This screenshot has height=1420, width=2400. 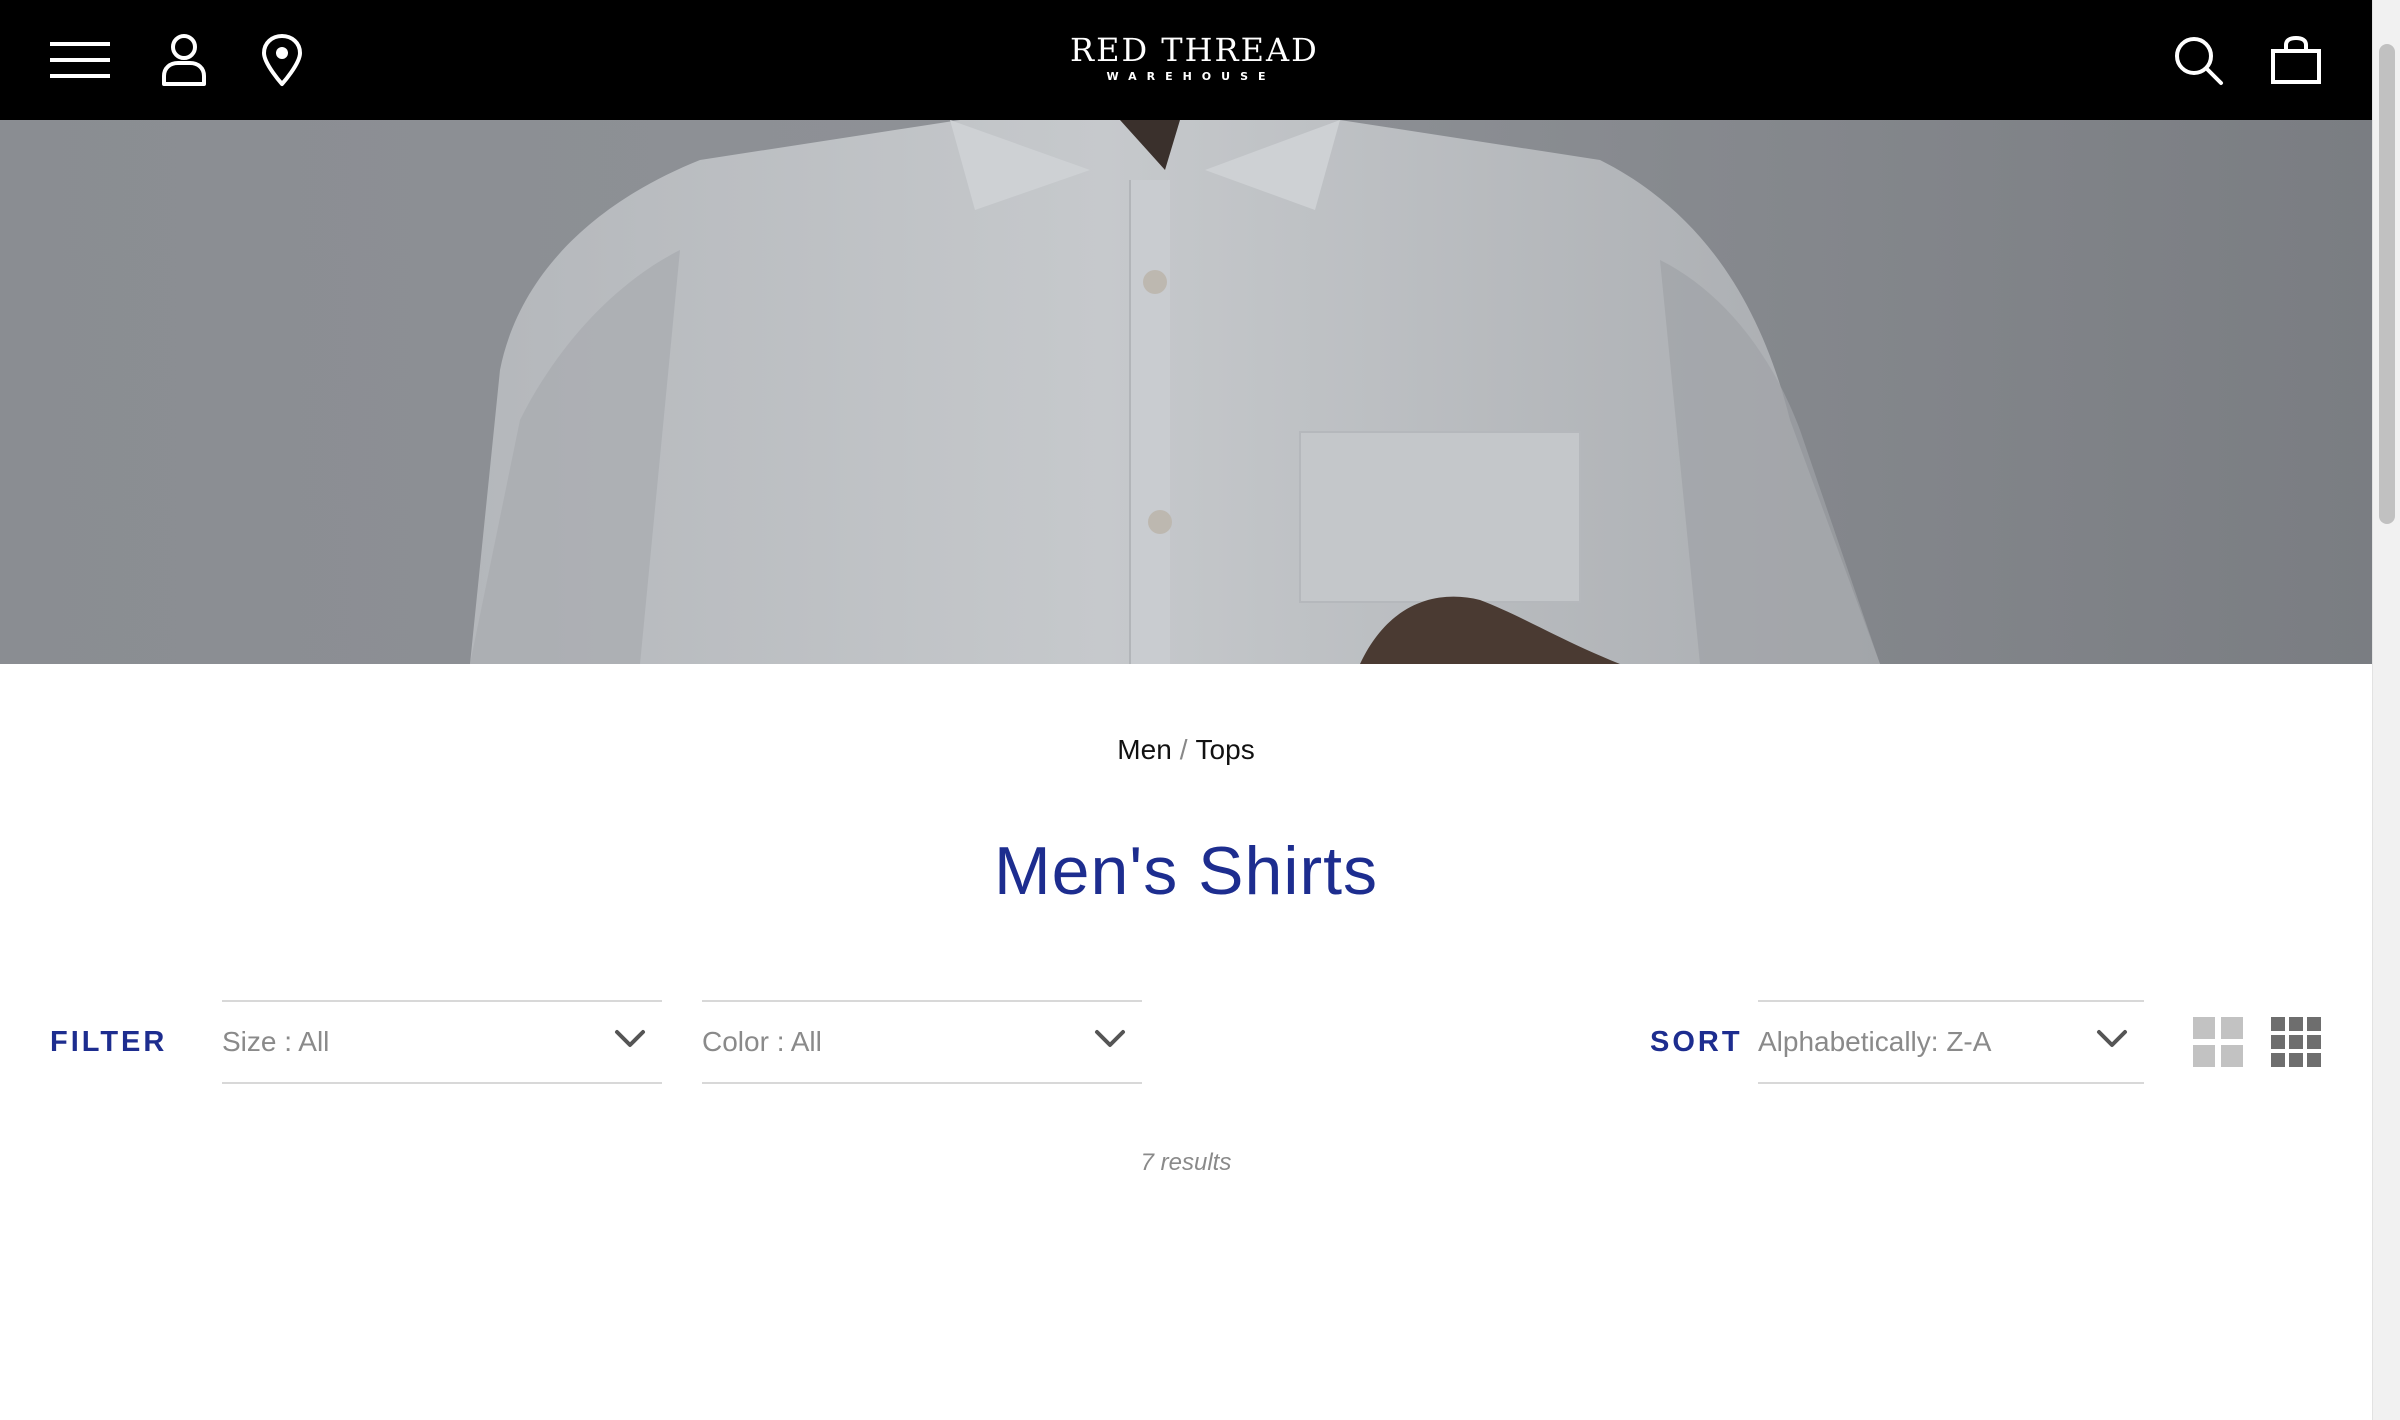 What do you see at coordinates (1186, 871) in the screenshot?
I see `page-title: Men's Shirts` at bounding box center [1186, 871].